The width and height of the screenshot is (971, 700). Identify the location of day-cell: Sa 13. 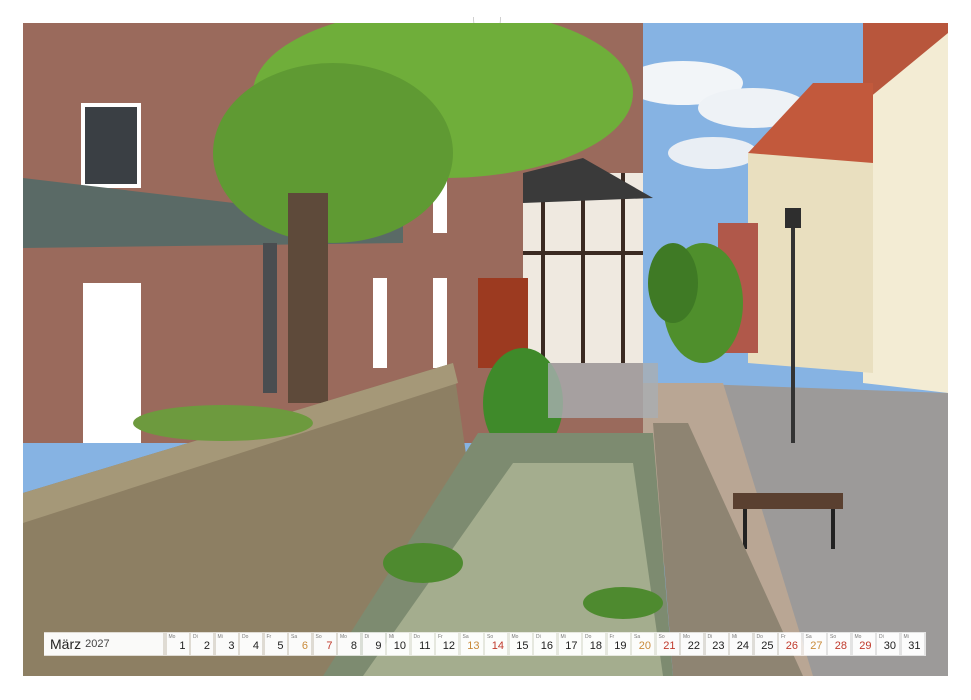
(471, 644).